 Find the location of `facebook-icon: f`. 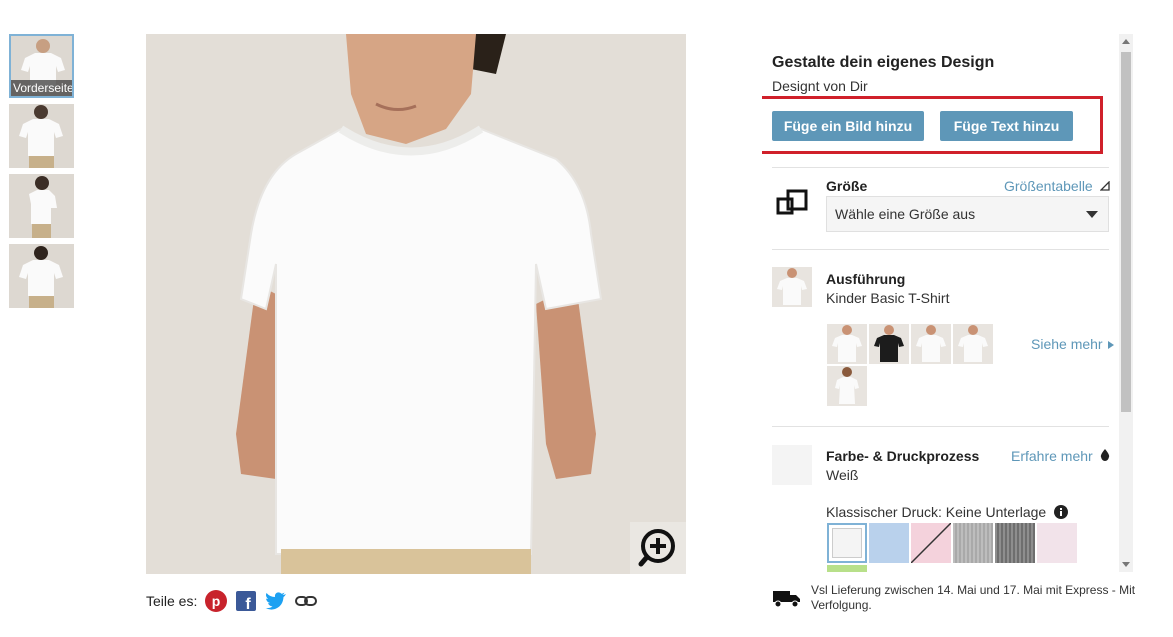

facebook-icon: f is located at coordinates (246, 601).